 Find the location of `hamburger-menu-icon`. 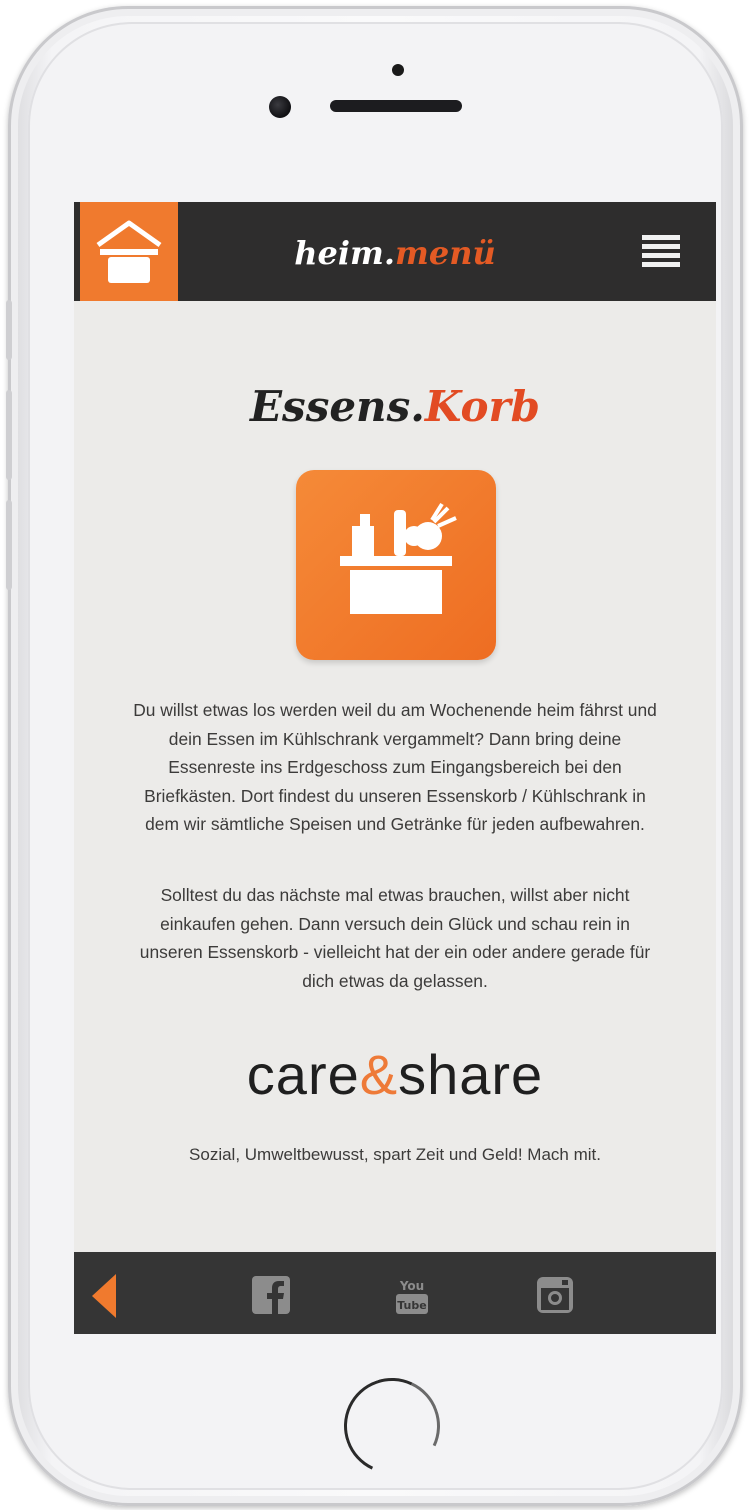

hamburger-menu-icon is located at coordinates (661, 251).